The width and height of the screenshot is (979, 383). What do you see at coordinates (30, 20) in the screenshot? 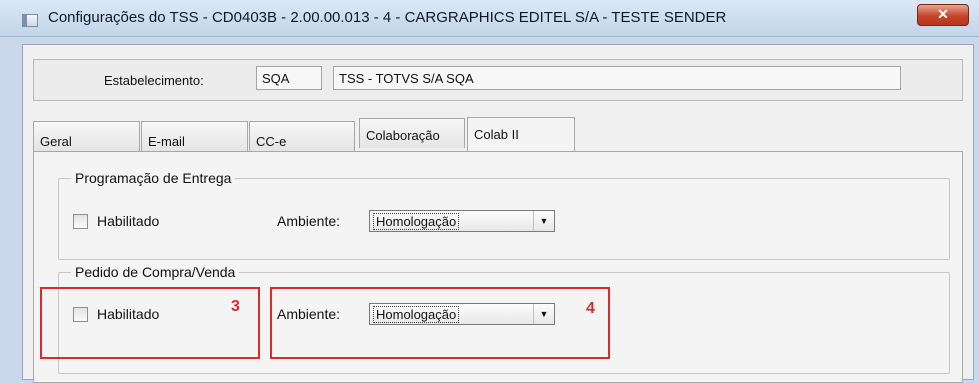
I see `window-app-icon` at bounding box center [30, 20].